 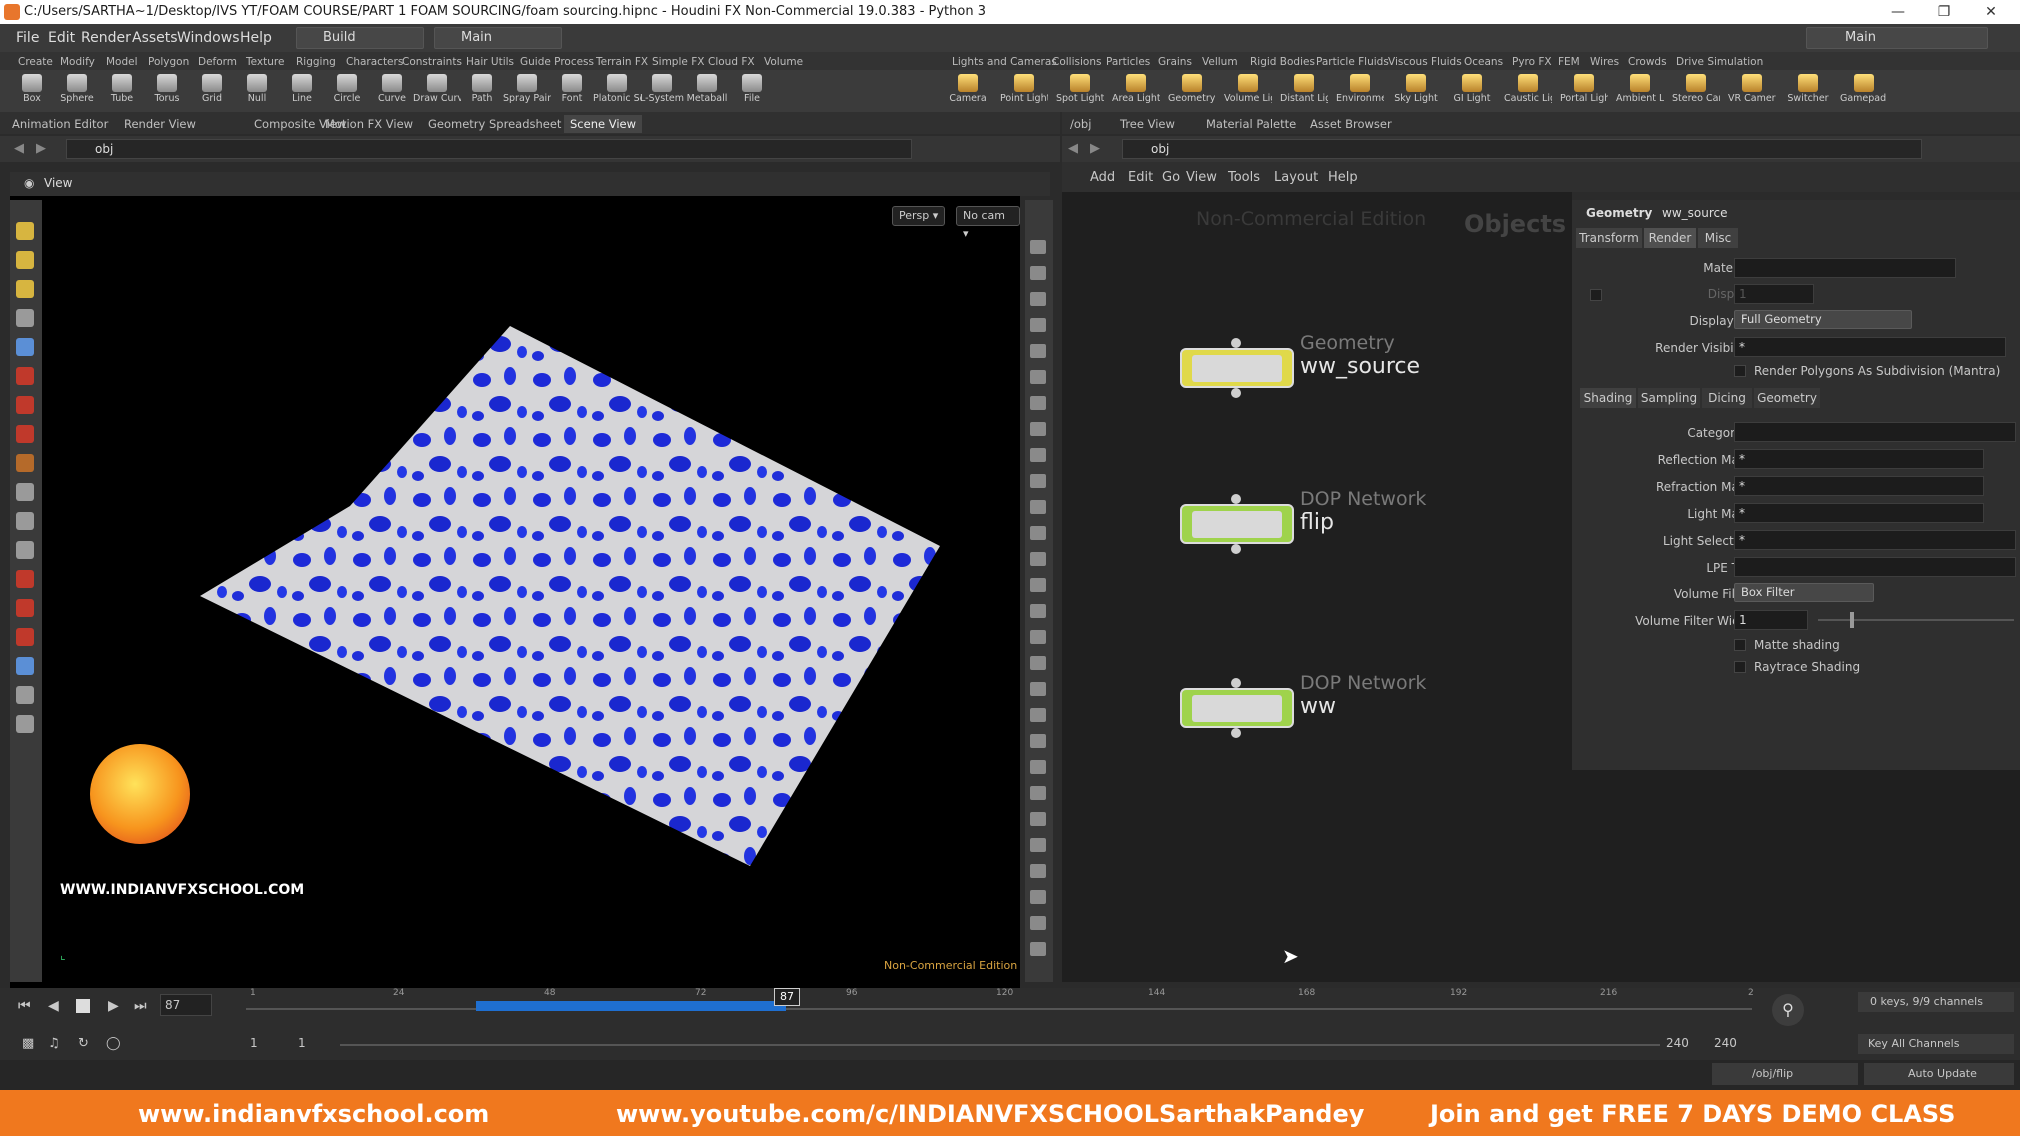 I want to click on scope-key-icon: ⚲, so click(x=1788, y=1010).